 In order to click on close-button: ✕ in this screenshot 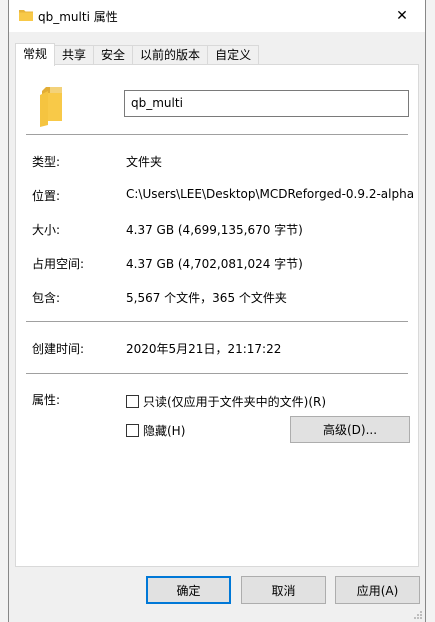, I will do `click(402, 16)`.